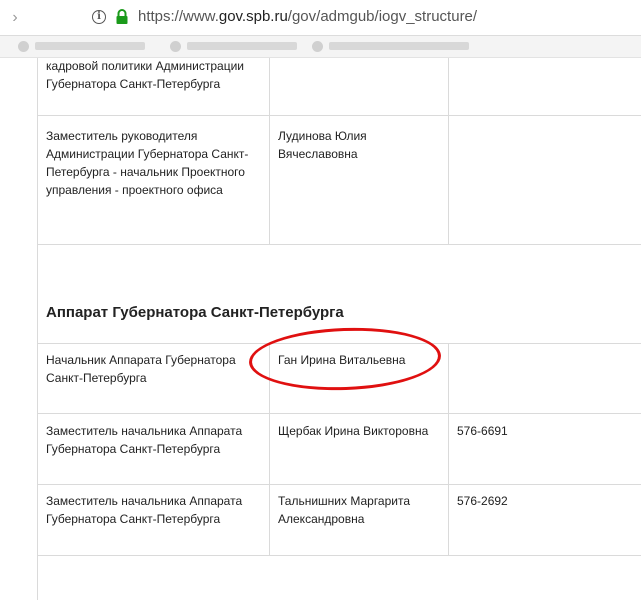 Image resolution: width=641 pixels, height=600 pixels. I want to click on name-cell: Тальнишних Маргарита Александровна, so click(344, 510).